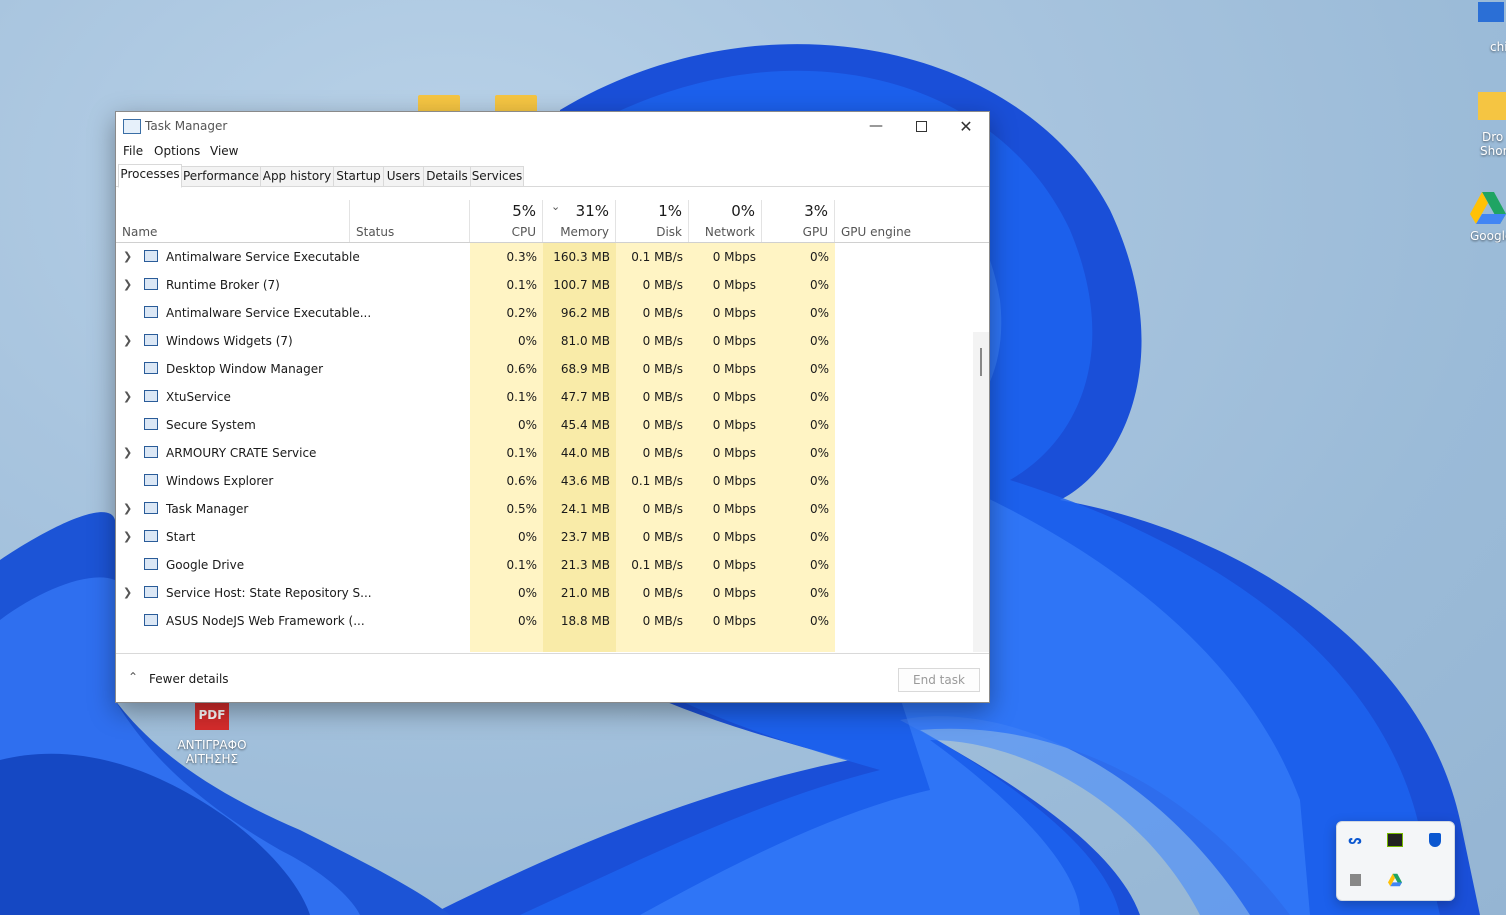 This screenshot has width=1506, height=915. Describe the element at coordinates (981, 362) in the screenshot. I see `vertical-scroll-thumb` at that location.